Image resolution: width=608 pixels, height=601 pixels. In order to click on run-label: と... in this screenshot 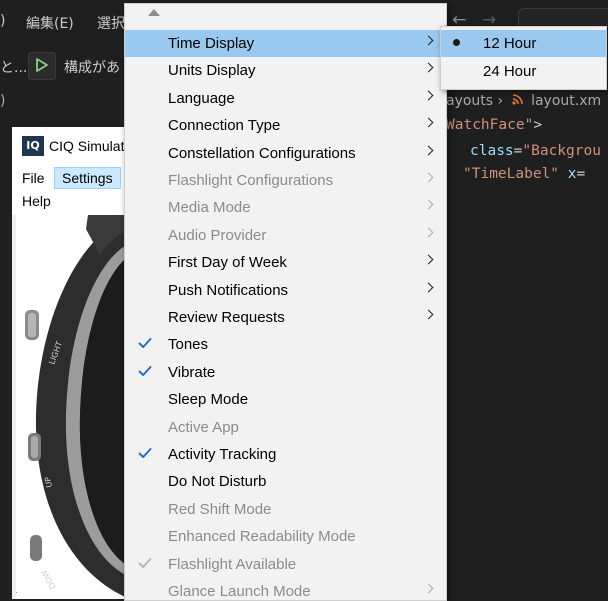, I will do `click(14, 68)`.